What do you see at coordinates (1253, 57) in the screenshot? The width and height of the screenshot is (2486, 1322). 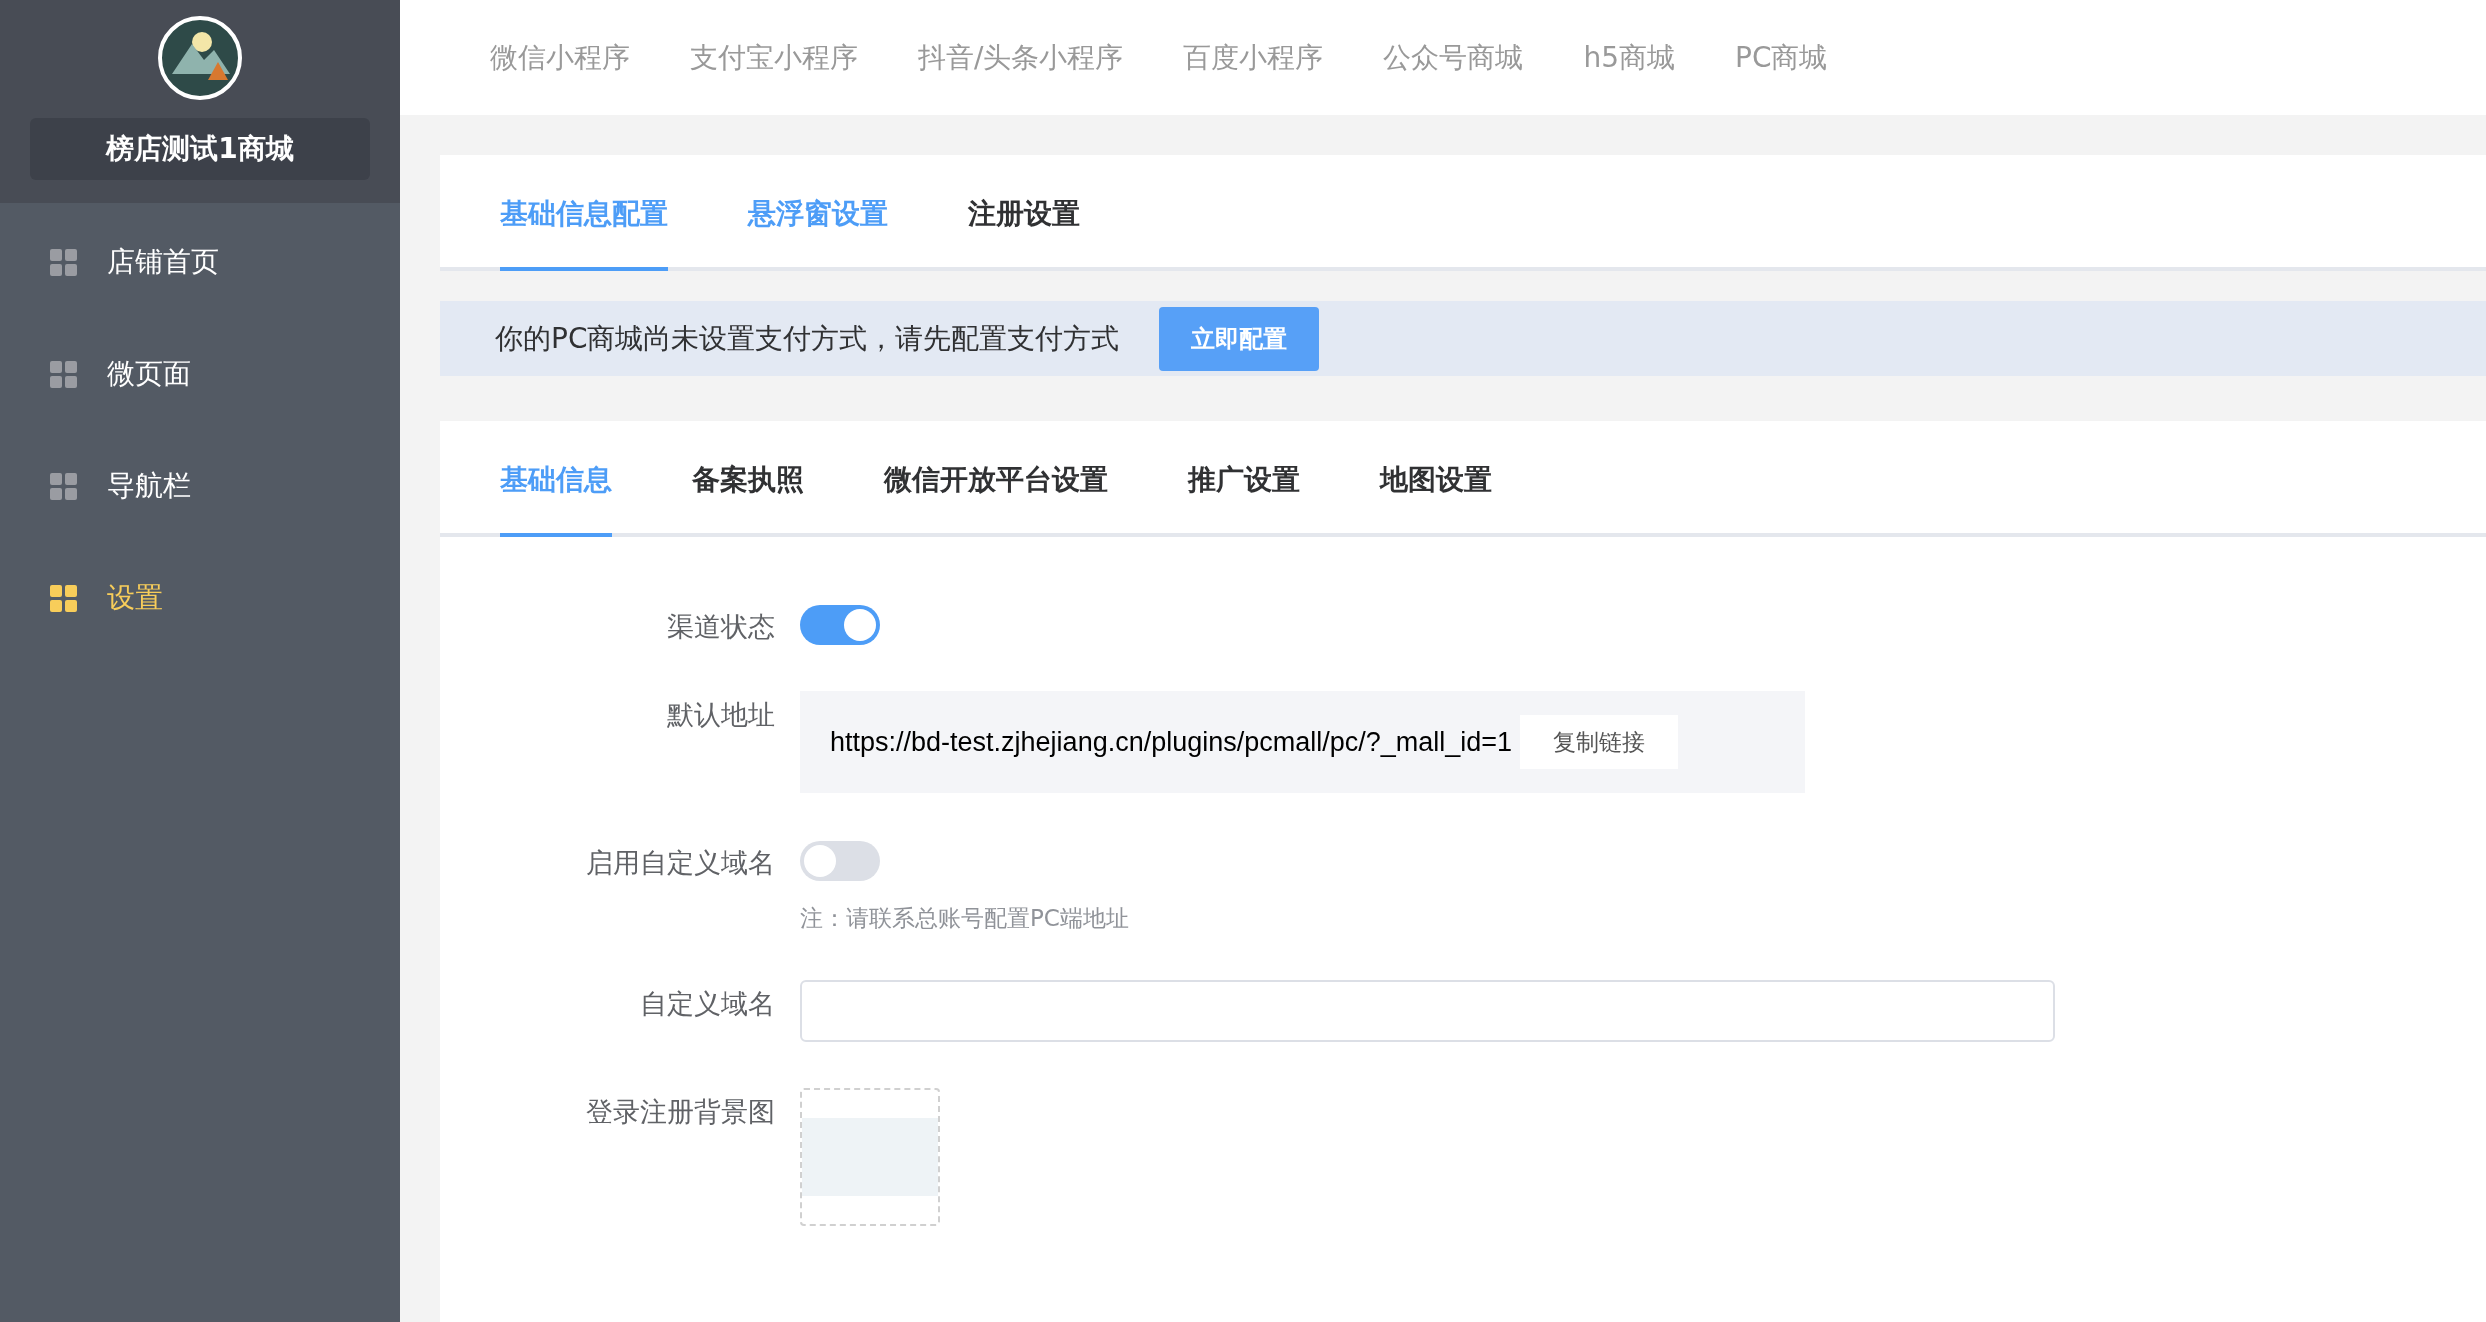 I see `channel-tab: 百度小程序` at bounding box center [1253, 57].